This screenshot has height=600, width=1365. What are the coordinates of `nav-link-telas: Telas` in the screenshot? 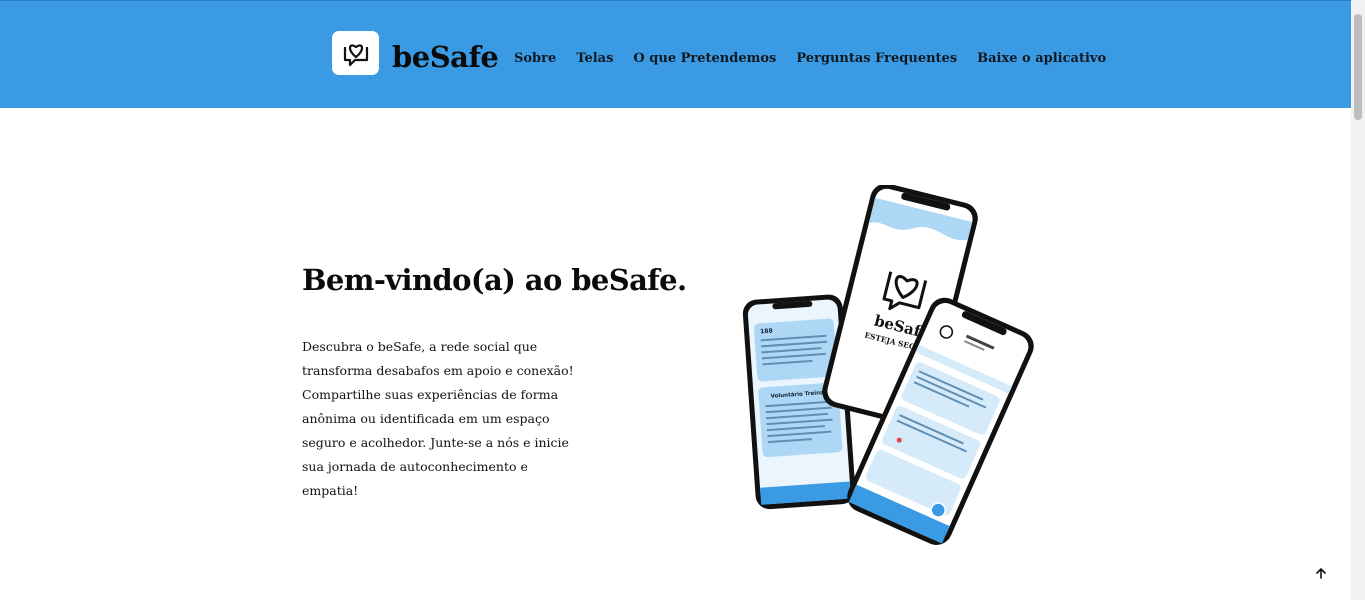 It's located at (594, 59).